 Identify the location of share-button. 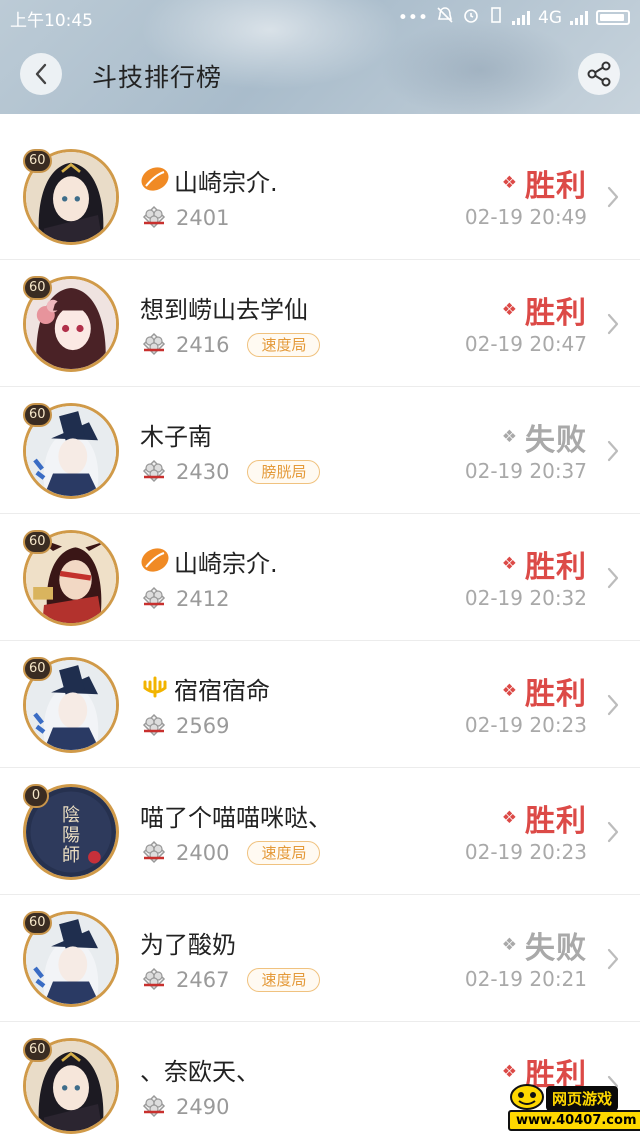
(599, 74).